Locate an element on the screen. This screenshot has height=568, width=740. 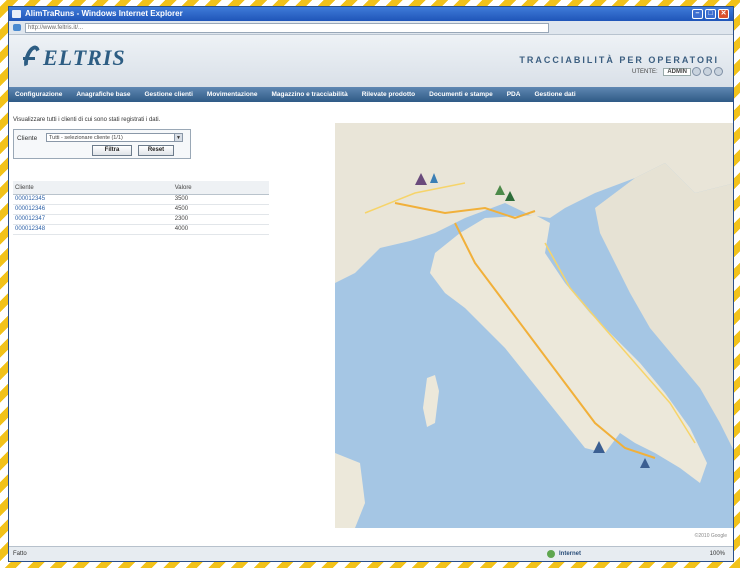
table-row: 000012345 3500 is located at coordinates (141, 199).